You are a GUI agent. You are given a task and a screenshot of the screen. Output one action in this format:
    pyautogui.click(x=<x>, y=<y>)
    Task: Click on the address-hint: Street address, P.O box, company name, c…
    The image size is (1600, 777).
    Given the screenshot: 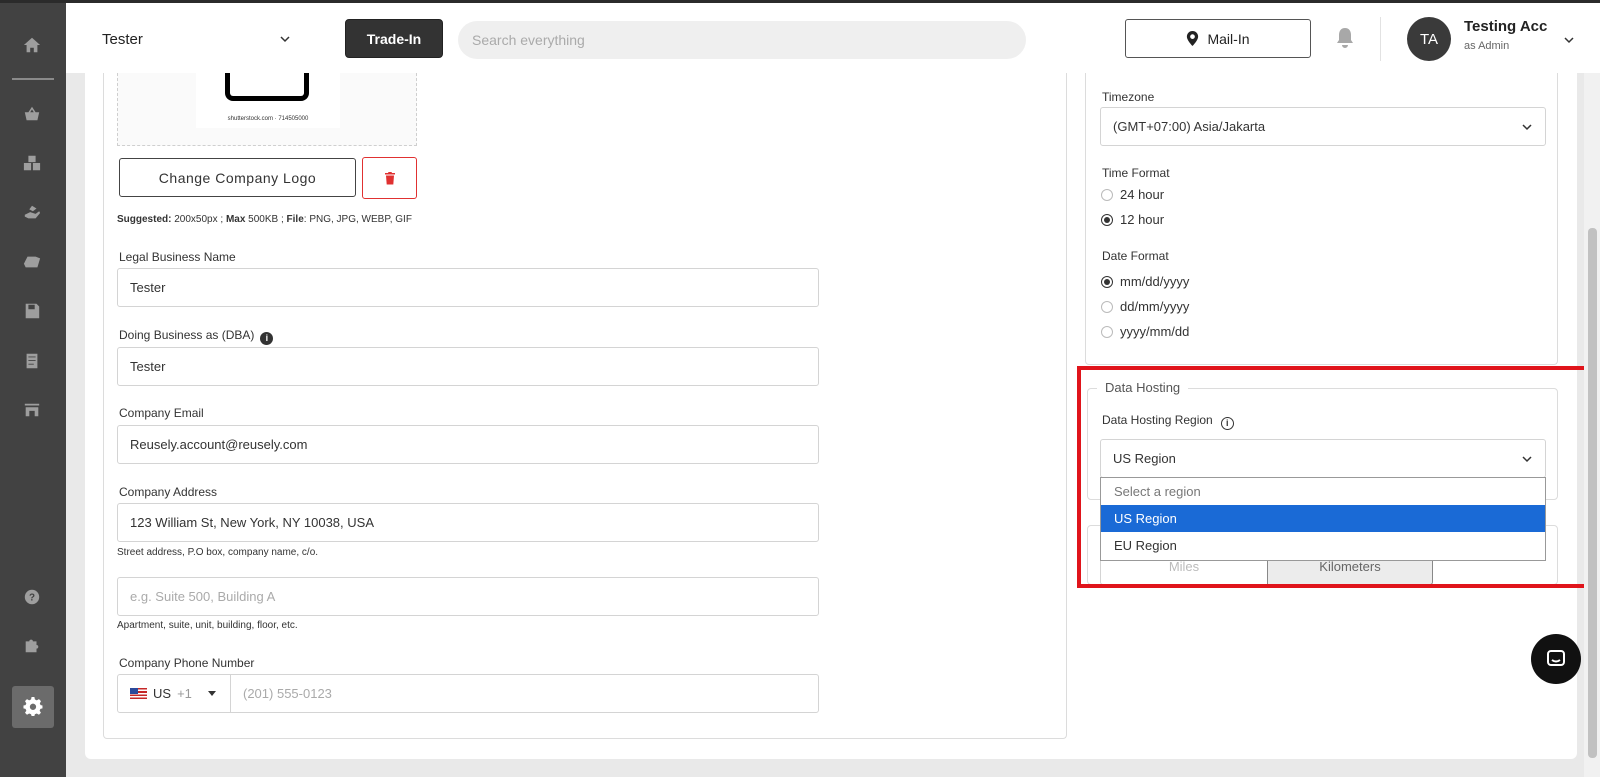 What is the action you would take?
    pyautogui.click(x=218, y=552)
    